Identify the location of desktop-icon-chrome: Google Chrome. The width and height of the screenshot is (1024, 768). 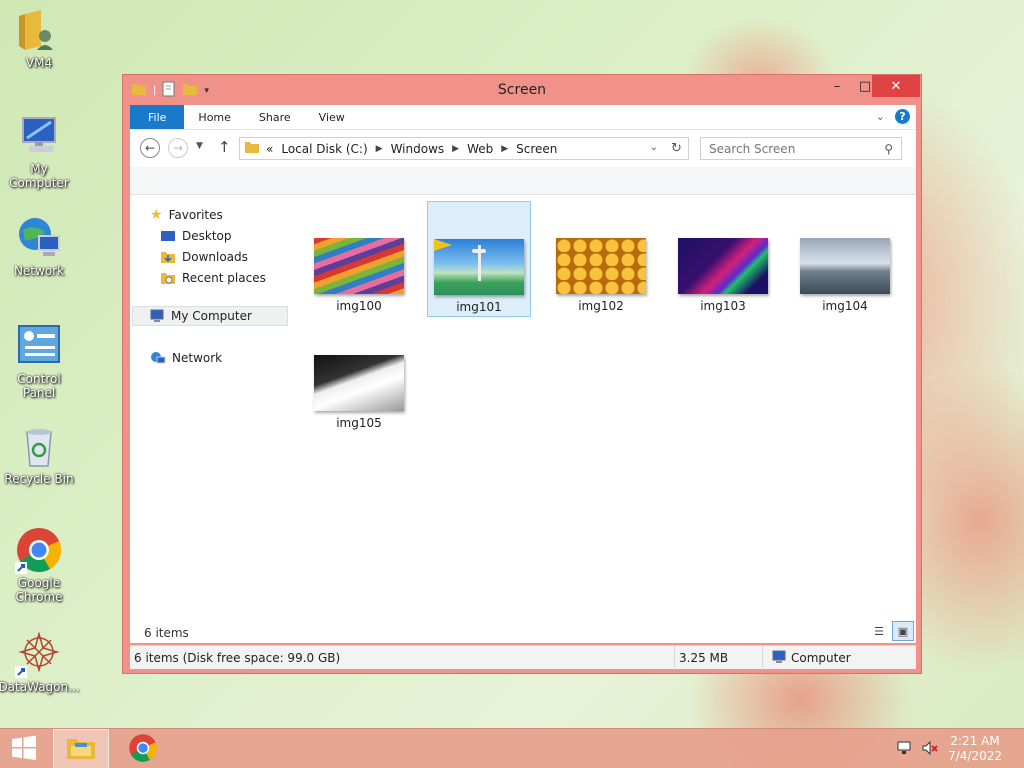
(39, 565).